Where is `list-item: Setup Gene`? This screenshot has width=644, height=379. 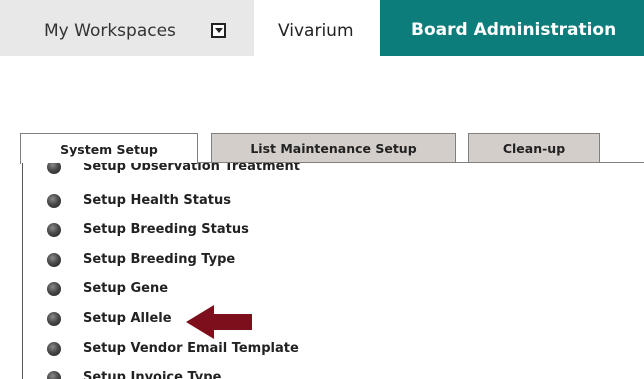 list-item: Setup Gene is located at coordinates (323, 290).